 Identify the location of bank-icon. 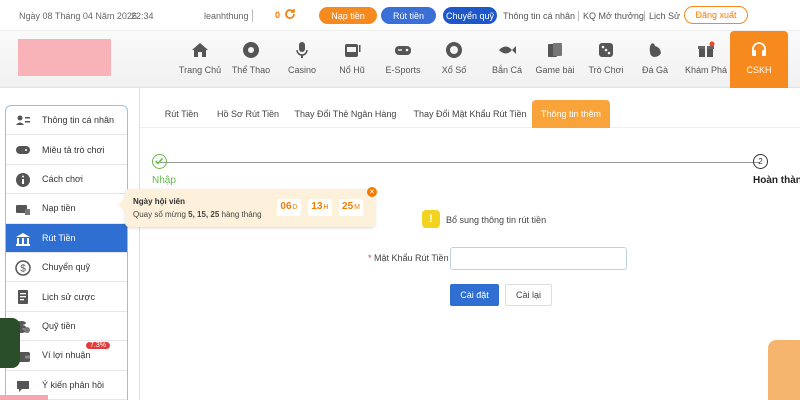
(23, 239).